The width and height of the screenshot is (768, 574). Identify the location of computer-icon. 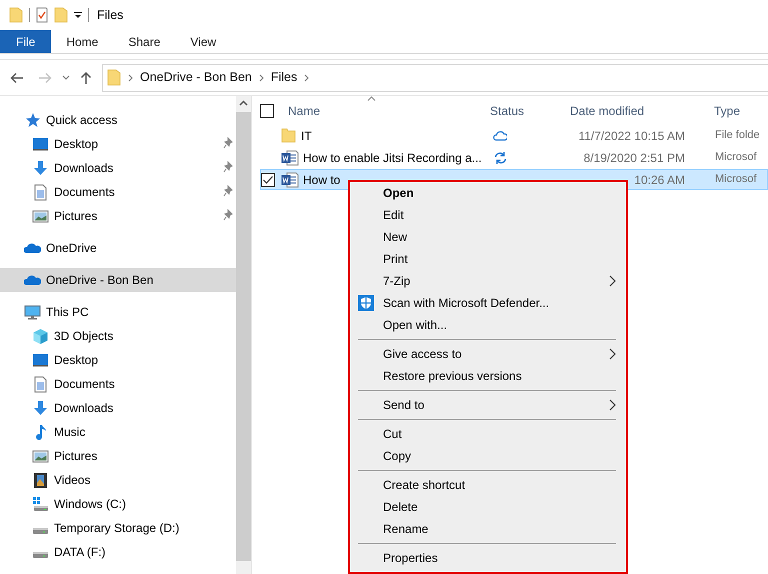
(32, 312).